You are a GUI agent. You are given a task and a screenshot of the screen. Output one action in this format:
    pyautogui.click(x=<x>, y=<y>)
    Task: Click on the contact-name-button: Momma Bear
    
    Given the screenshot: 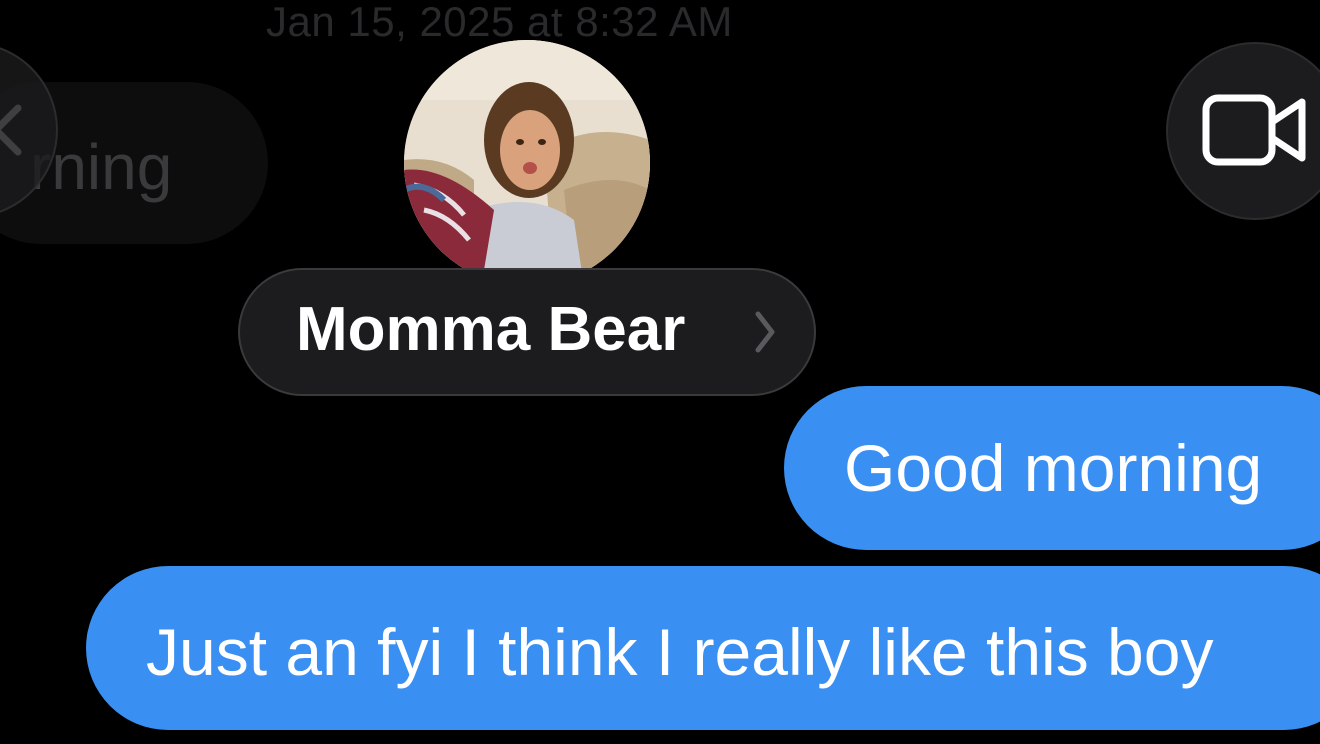 What is the action you would take?
    pyautogui.click(x=527, y=332)
    